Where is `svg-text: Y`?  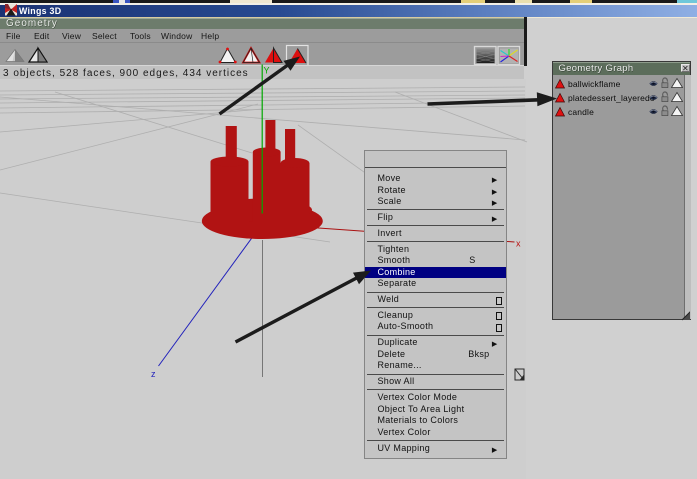
svg-text: Y is located at coordinates (267, 71).